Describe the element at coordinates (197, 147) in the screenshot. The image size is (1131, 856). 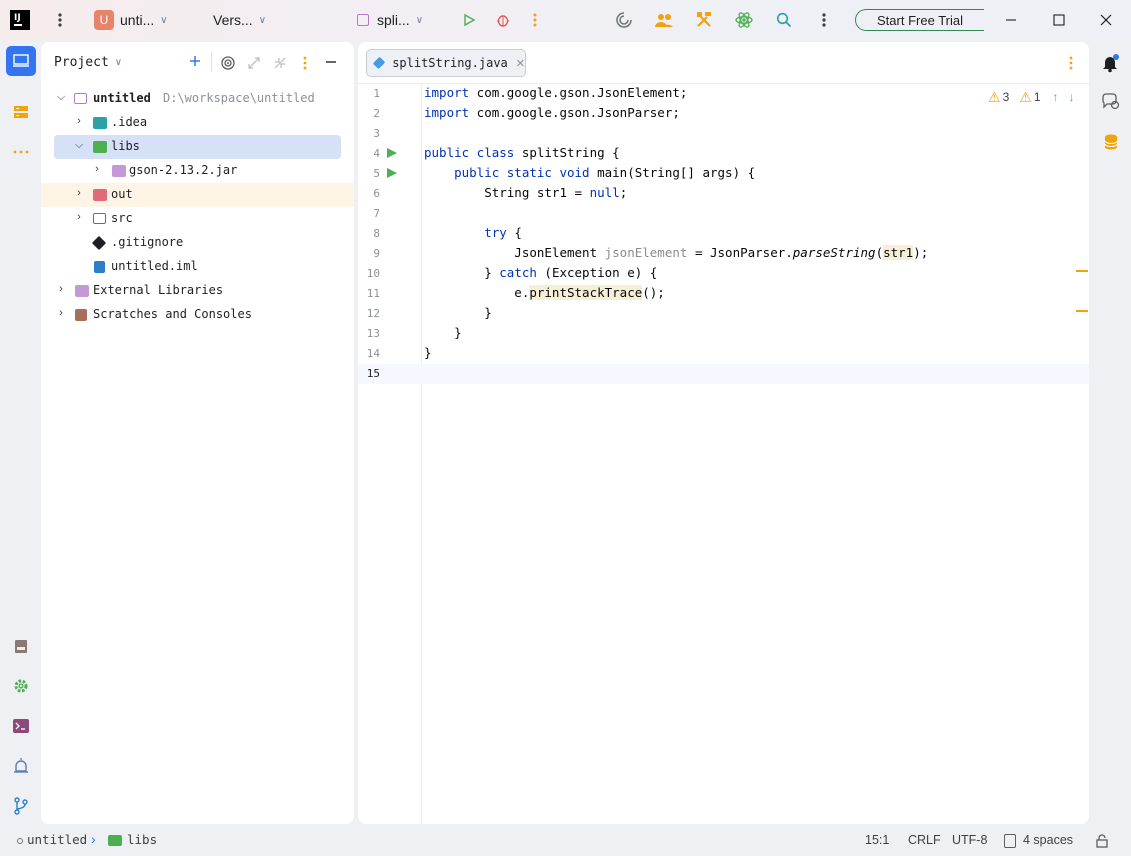
I see `tree-item-libs: ⌵ libs` at that location.